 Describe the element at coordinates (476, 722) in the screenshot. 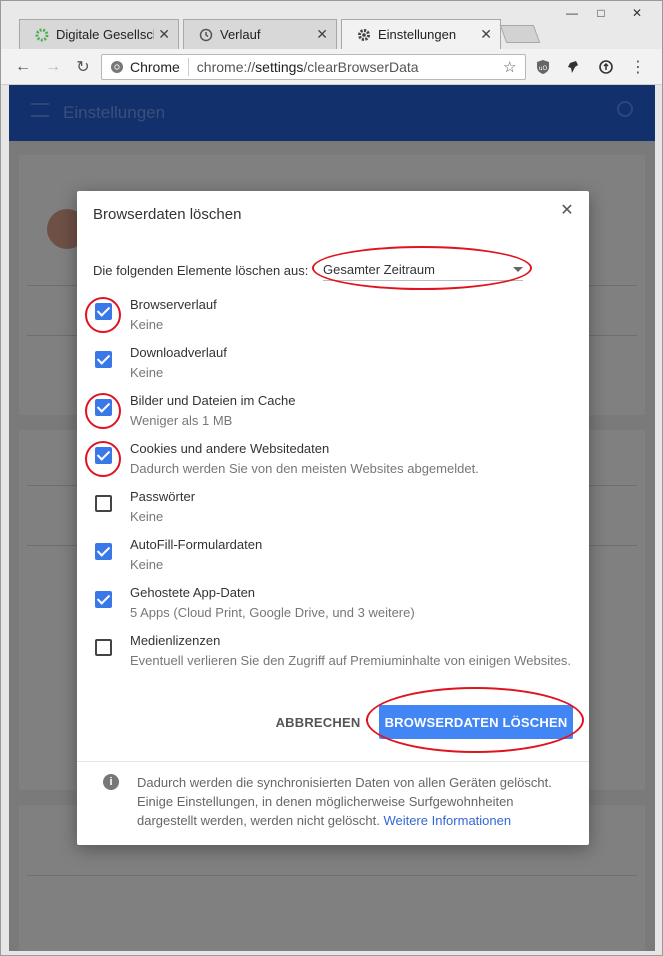

I see `clear-browsing-data-button: BROWSERDATEN LÖSCHEN` at that location.